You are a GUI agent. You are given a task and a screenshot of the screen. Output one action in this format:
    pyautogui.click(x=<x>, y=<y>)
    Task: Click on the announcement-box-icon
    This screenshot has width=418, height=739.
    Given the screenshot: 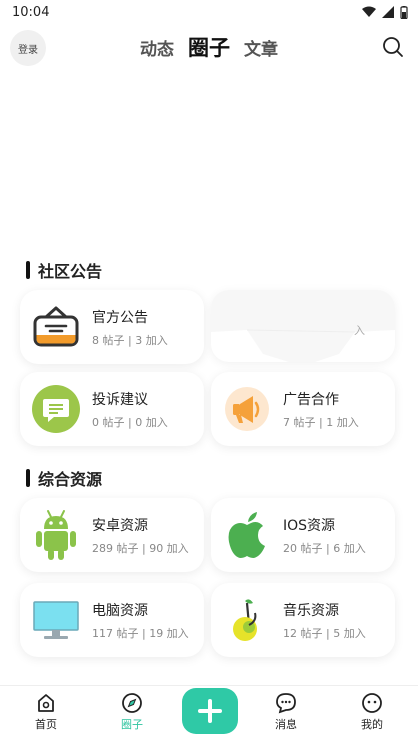 What is the action you would take?
    pyautogui.click(x=56, y=327)
    